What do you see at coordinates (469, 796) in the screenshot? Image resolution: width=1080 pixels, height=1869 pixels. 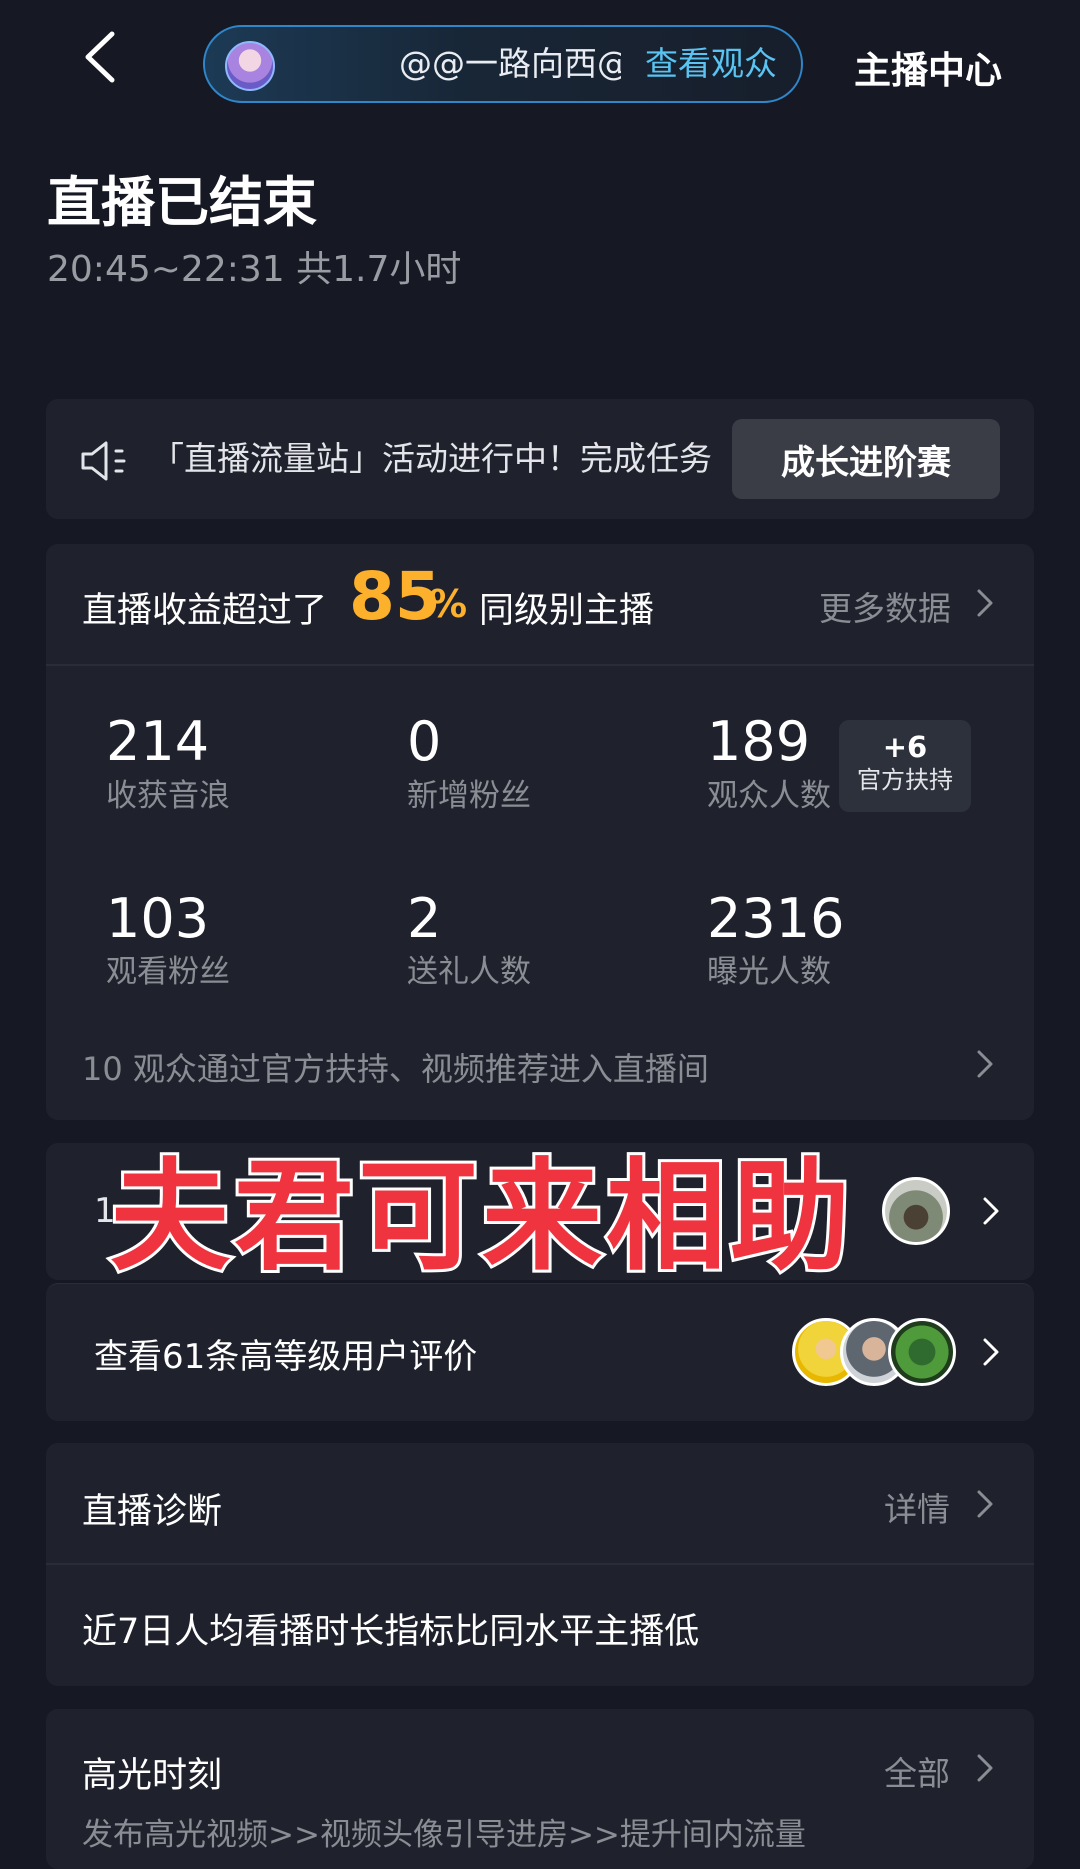 I see `stat-label-new-fans: 新增粉丝` at bounding box center [469, 796].